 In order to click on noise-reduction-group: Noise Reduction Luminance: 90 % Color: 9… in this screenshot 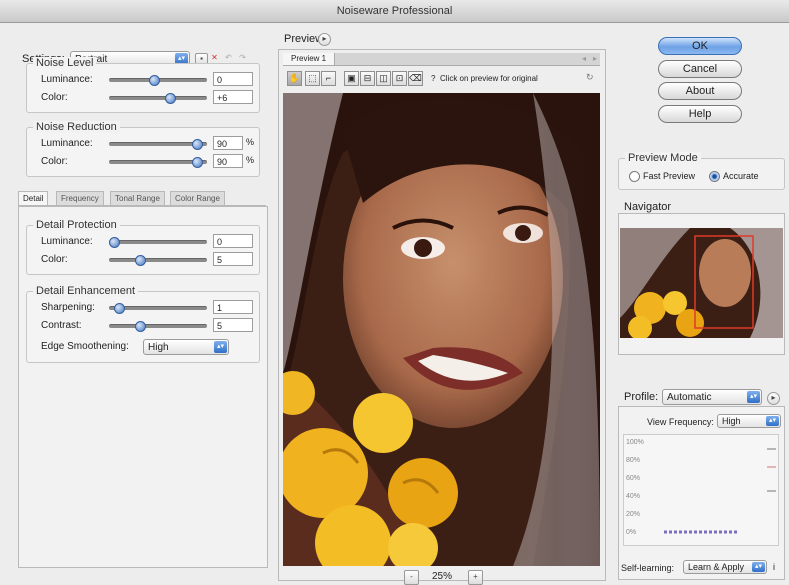, I will do `click(143, 149)`.